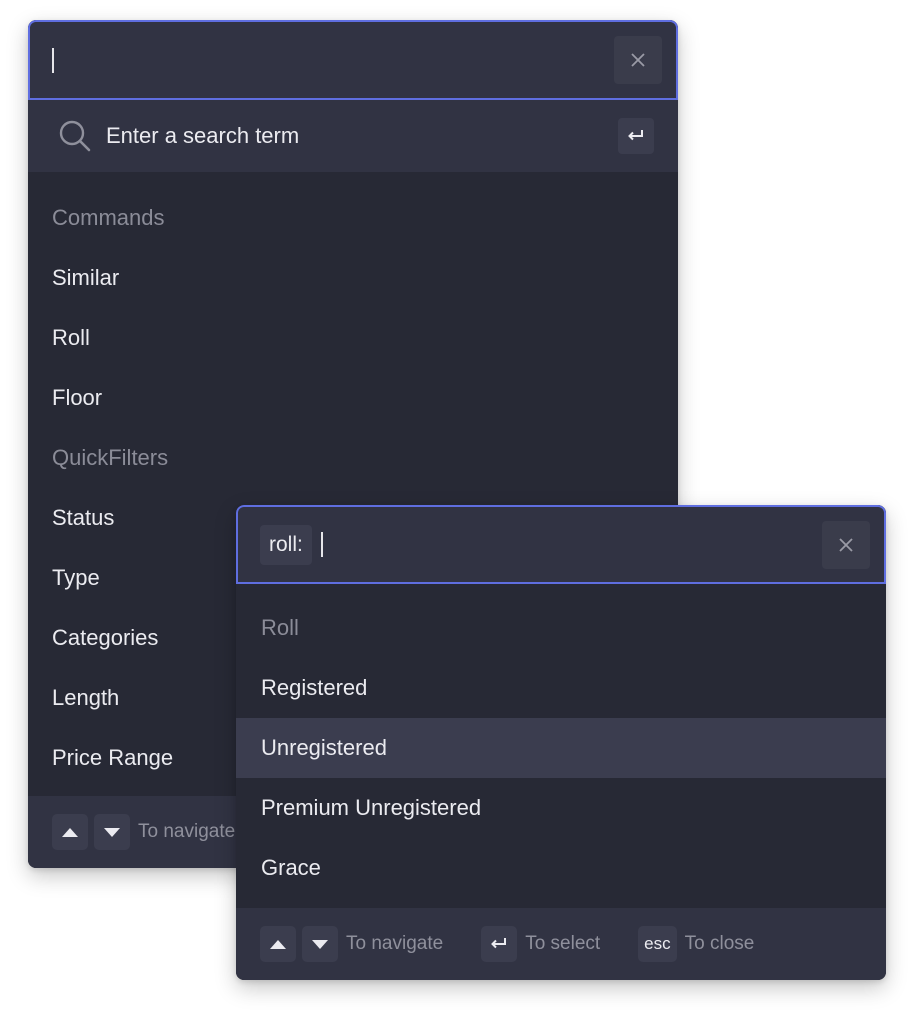 The image size is (914, 1016). Describe the element at coordinates (561, 688) in the screenshot. I see `option-registered: Registered` at that location.